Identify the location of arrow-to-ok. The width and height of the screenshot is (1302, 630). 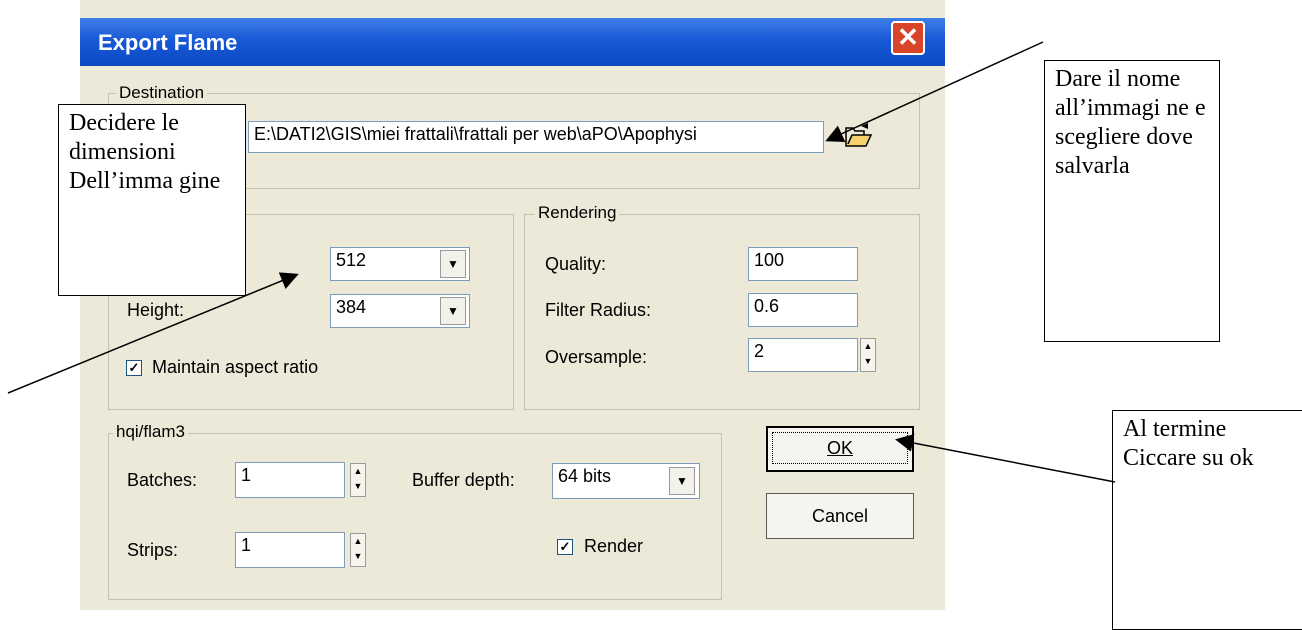
(1005, 458).